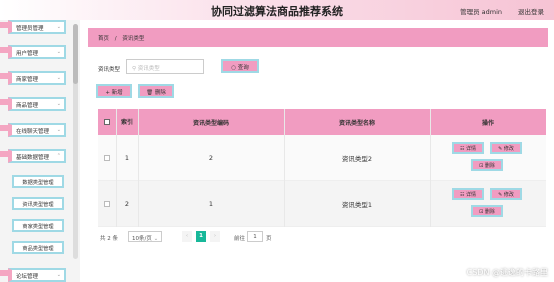 The height and width of the screenshot is (282, 554). What do you see at coordinates (240, 239) in the screenshot?
I see `goto-label: 前往` at bounding box center [240, 239].